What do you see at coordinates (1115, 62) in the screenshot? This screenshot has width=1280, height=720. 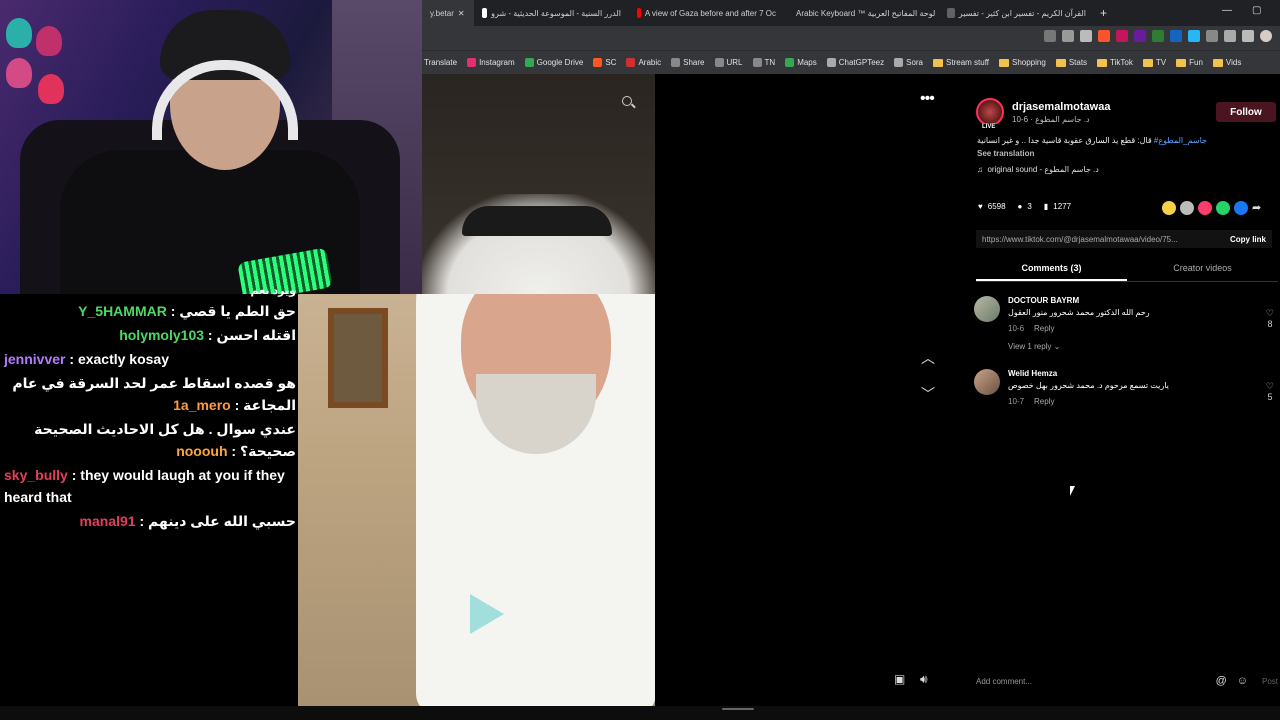 I see `bookmark-item: TikTok` at bounding box center [1115, 62].